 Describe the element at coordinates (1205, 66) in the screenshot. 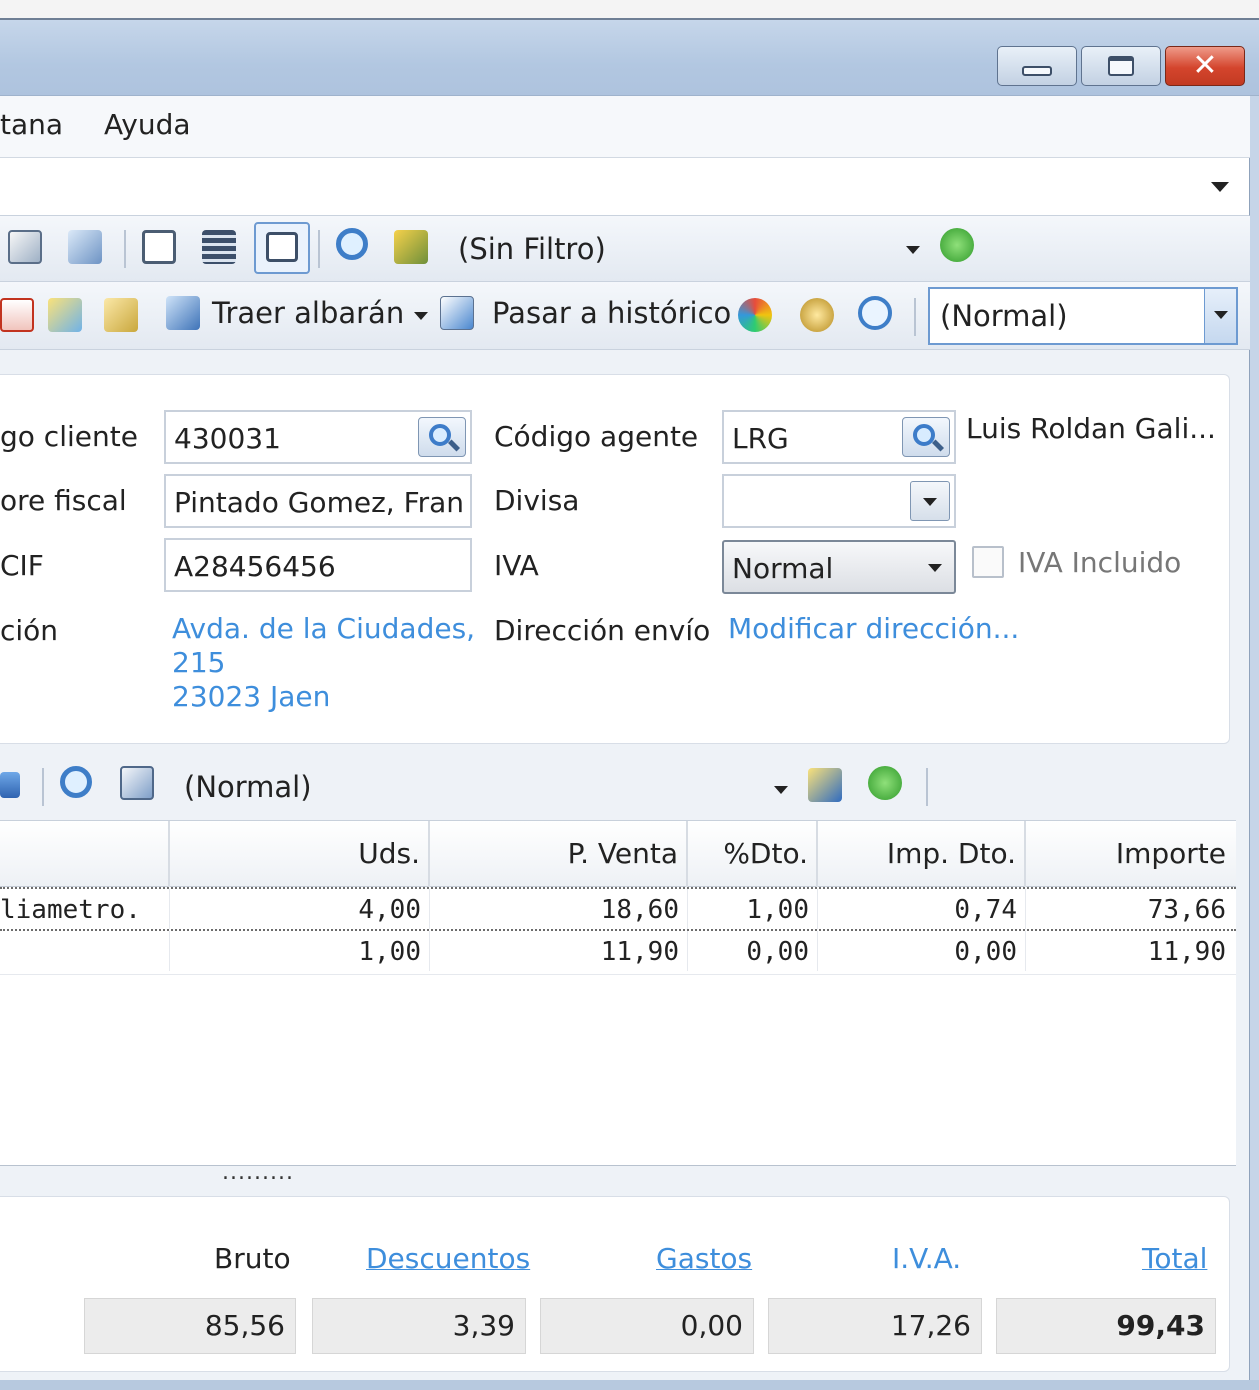

I see `close-button: ✕` at that location.